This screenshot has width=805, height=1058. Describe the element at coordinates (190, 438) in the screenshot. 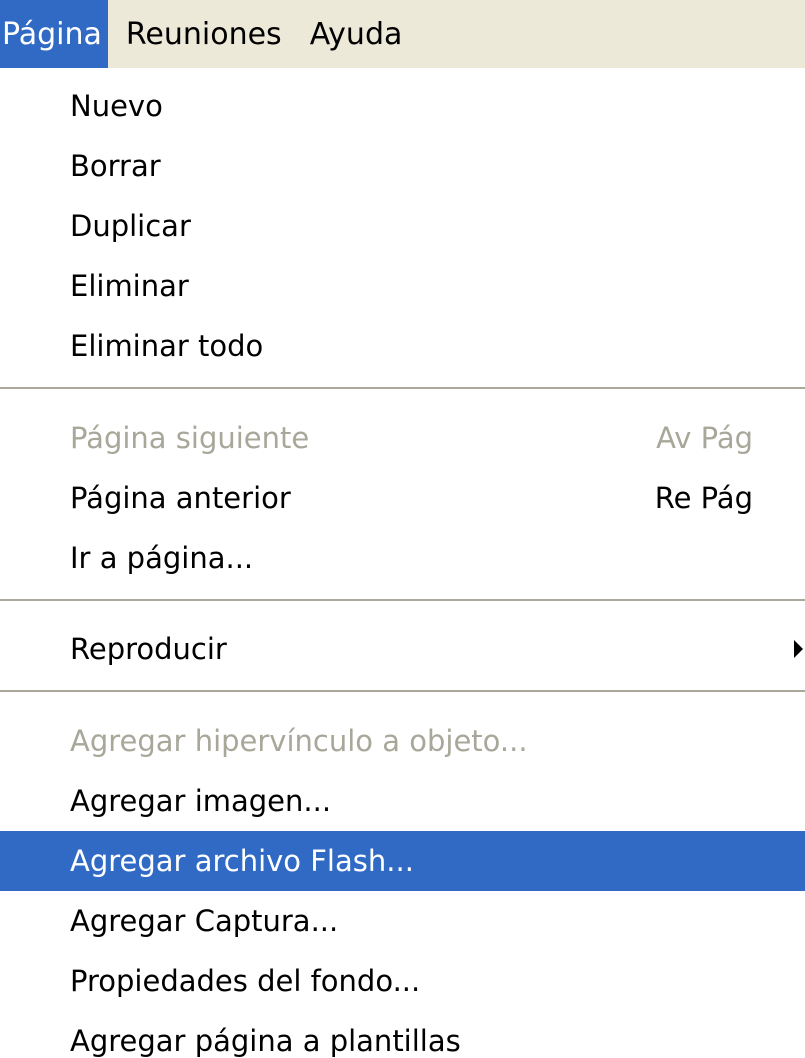

I see `menu-item-label: Página siguiente` at that location.